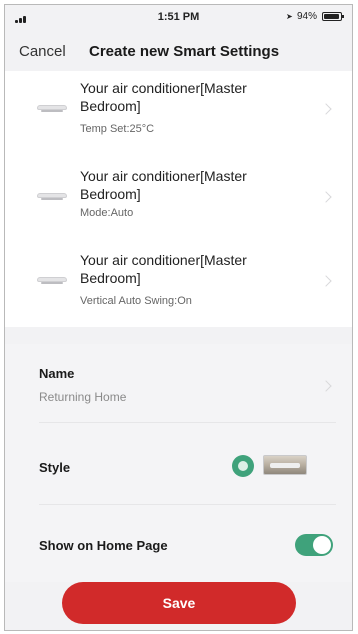  What do you see at coordinates (285, 465) in the screenshot?
I see `style-thumbnail` at bounding box center [285, 465].